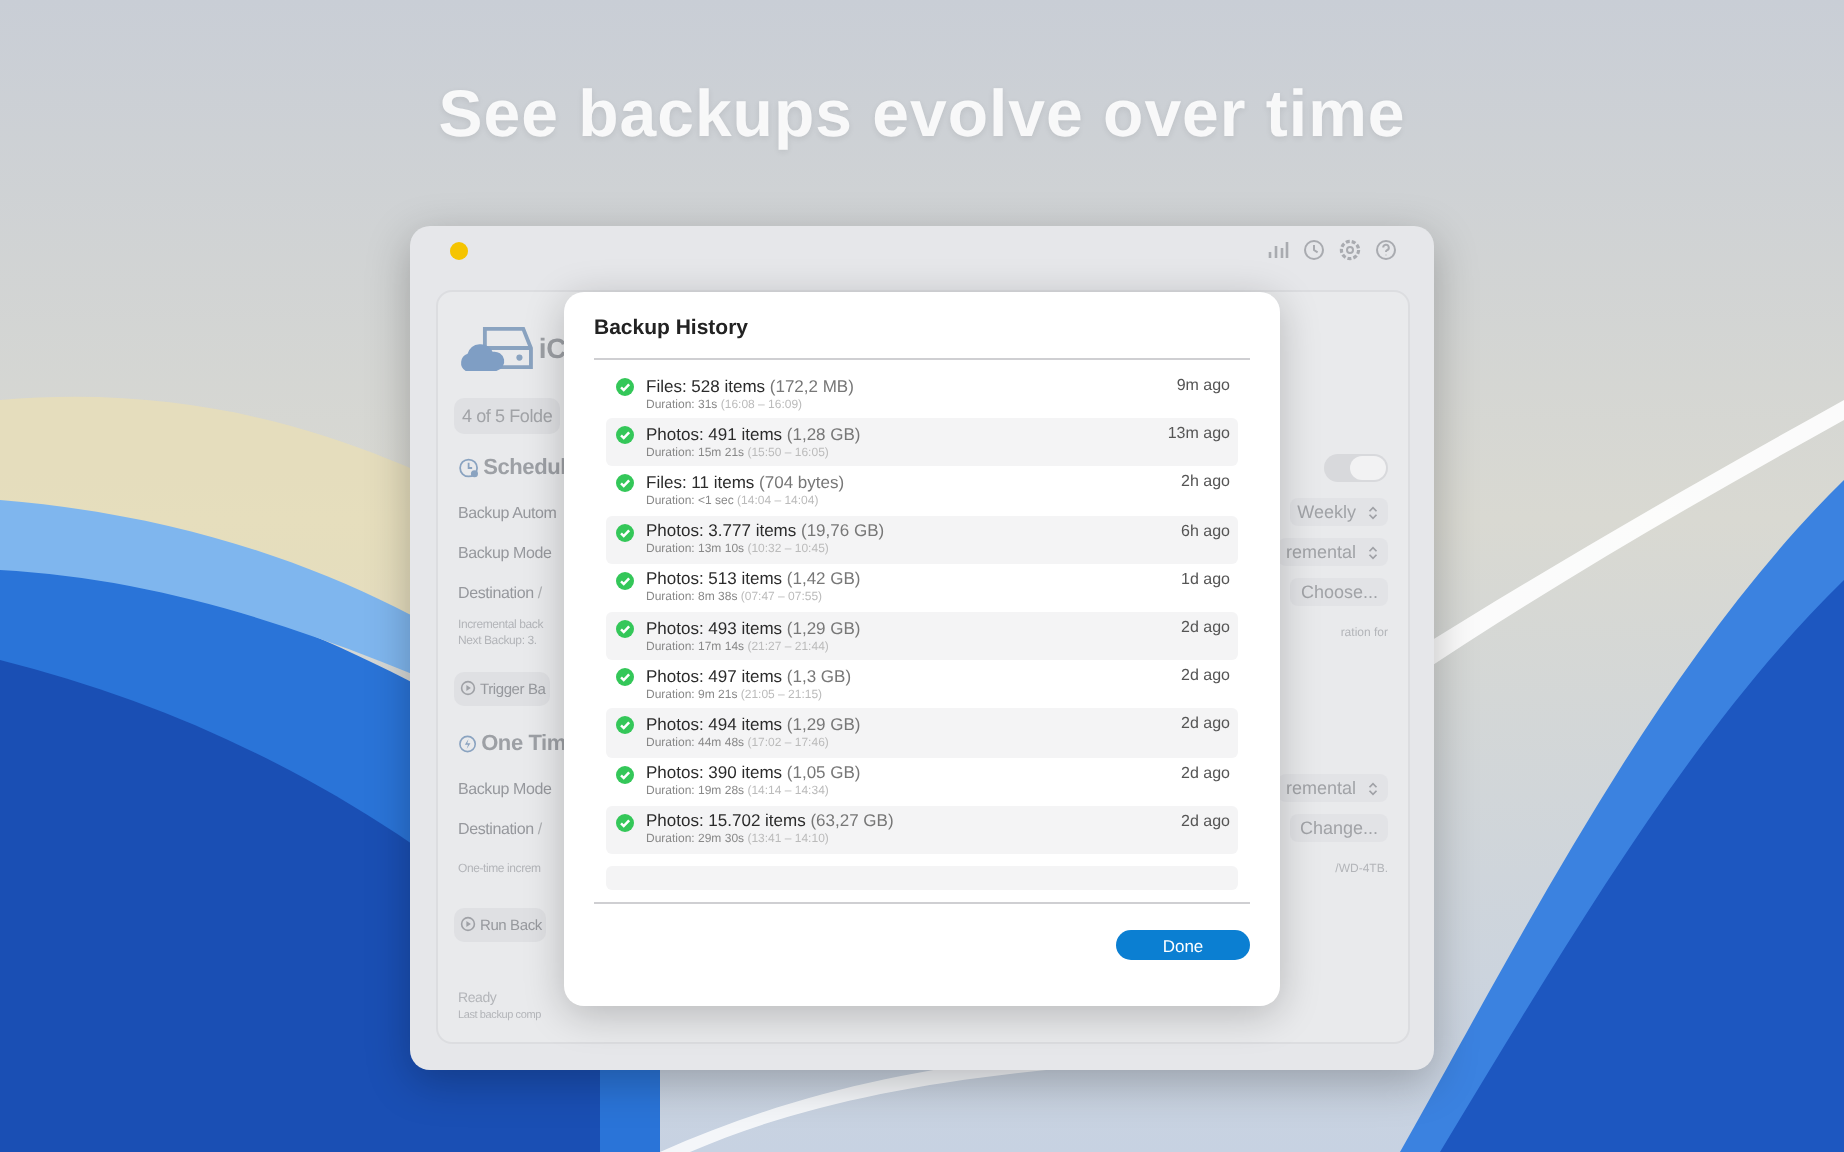  I want to click on history-icon, so click(1314, 250).